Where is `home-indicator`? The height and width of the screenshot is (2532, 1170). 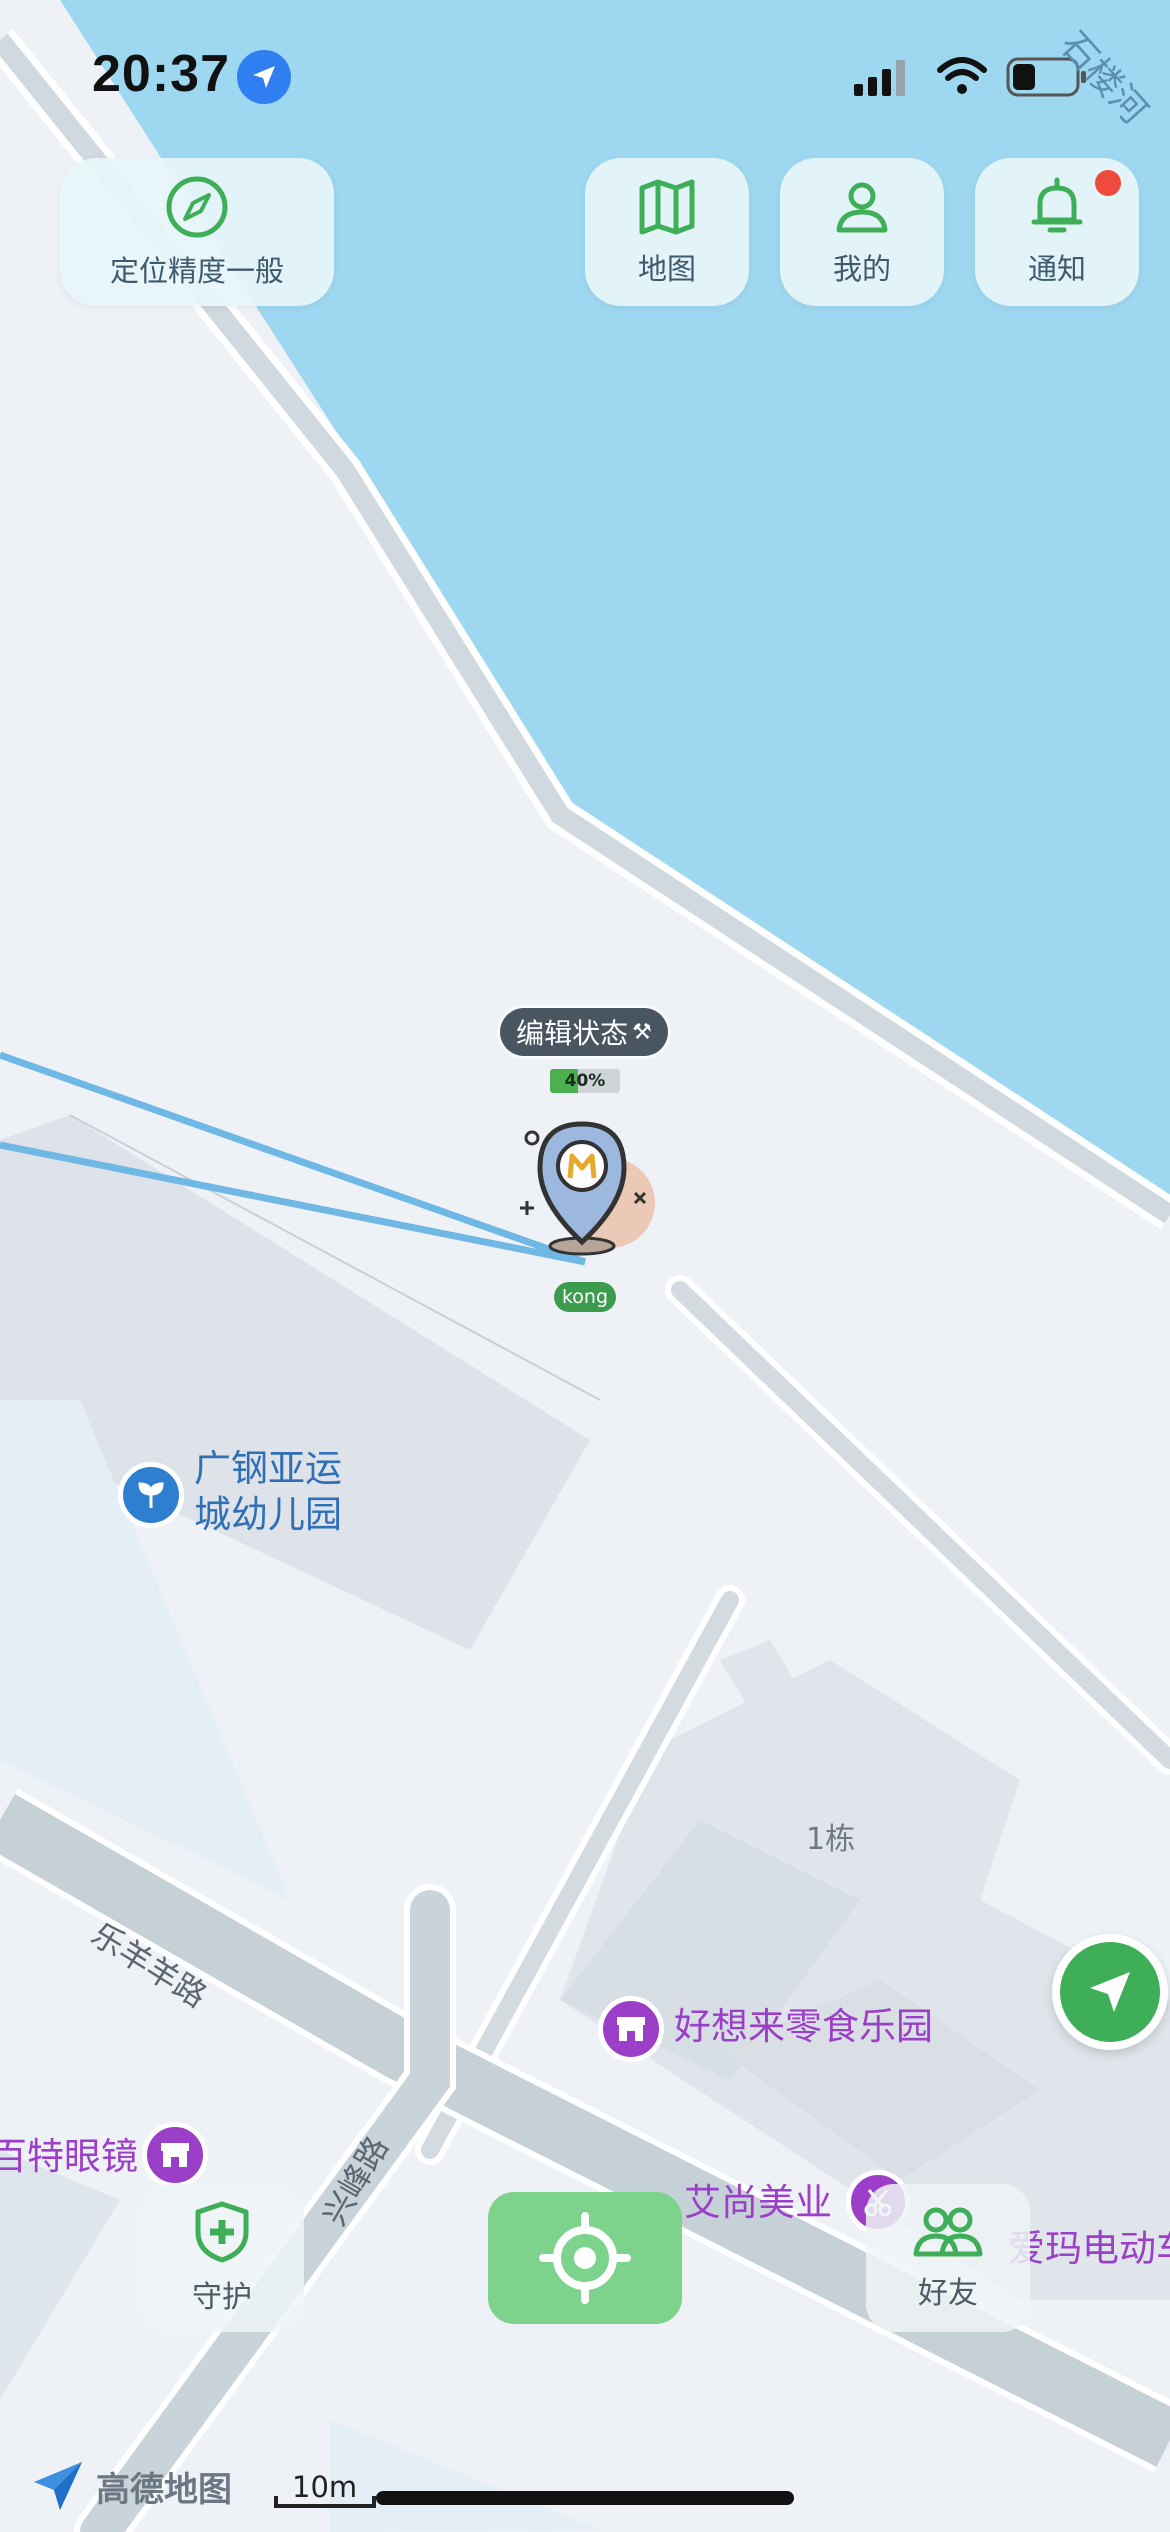 home-indicator is located at coordinates (585, 2498).